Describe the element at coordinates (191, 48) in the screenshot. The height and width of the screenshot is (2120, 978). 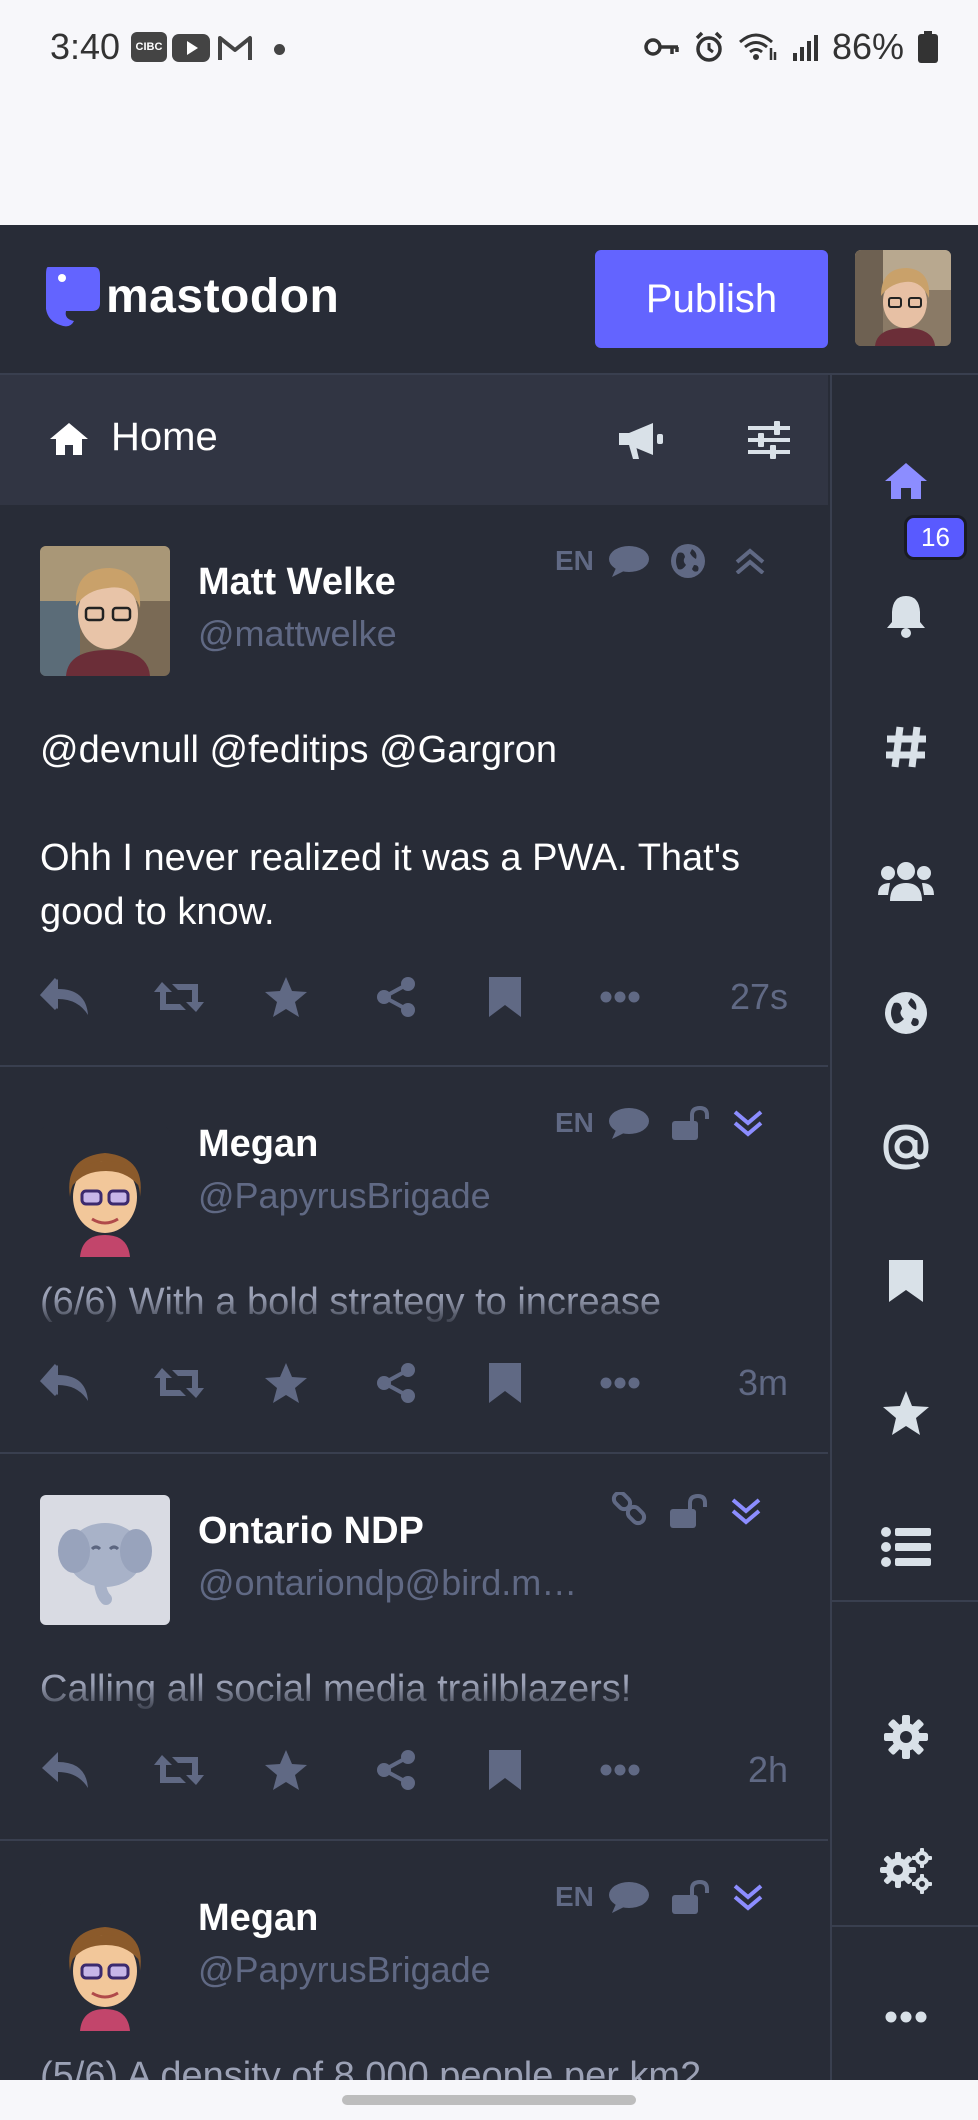
I see `youtube-icon` at that location.